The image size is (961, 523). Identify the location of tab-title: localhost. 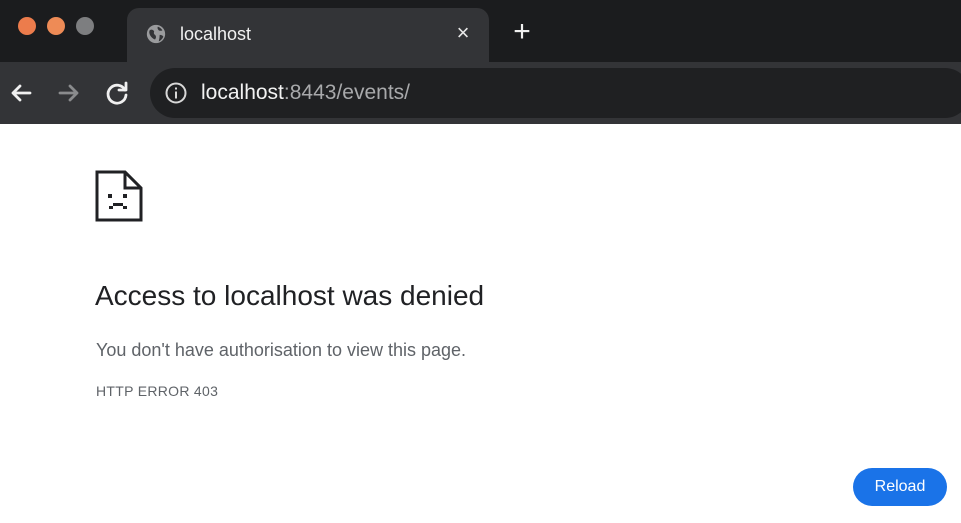
(216, 34).